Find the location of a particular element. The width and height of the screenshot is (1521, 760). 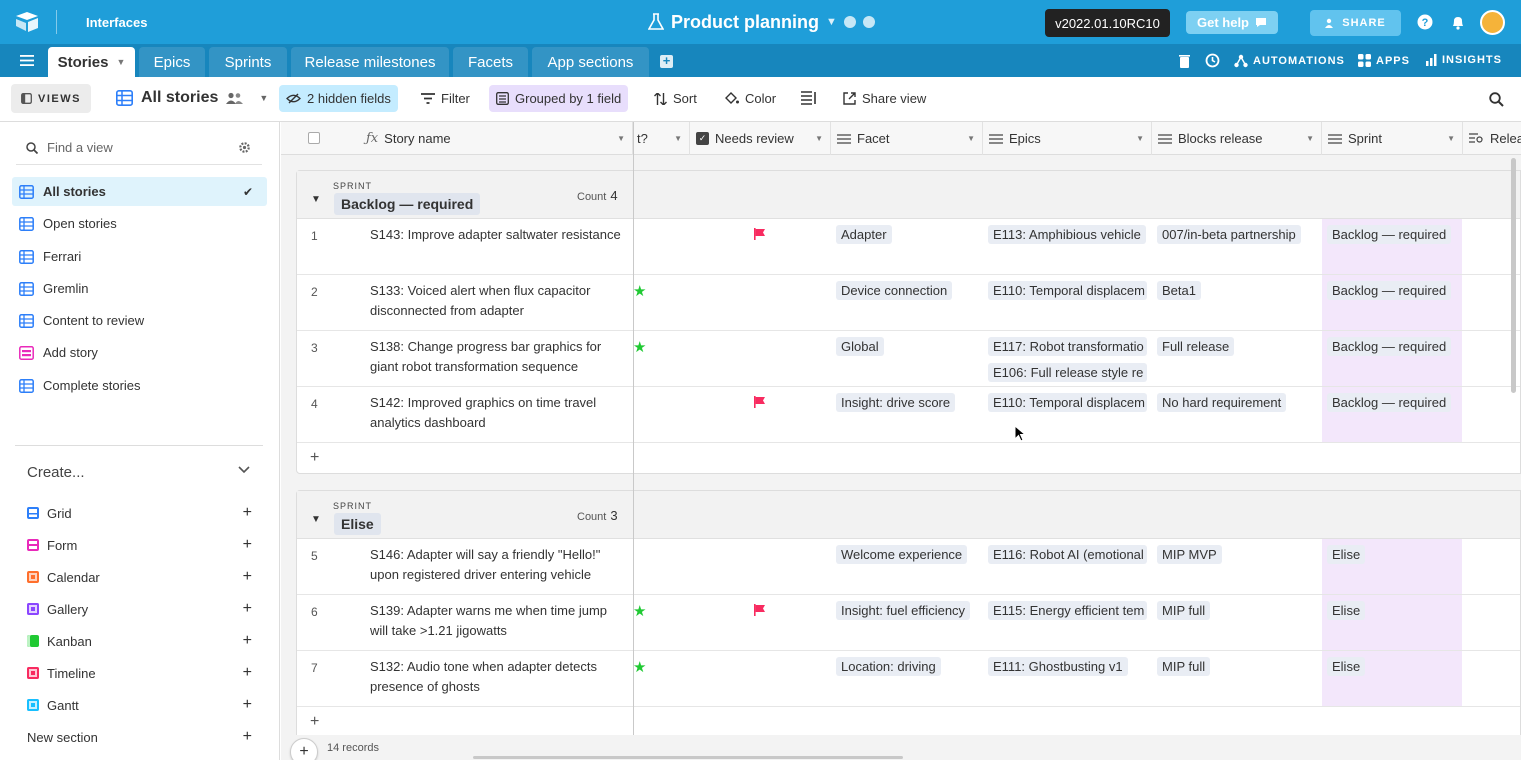

epic-pill: E111: Ghostbusting v1 is located at coordinates (1058, 666).